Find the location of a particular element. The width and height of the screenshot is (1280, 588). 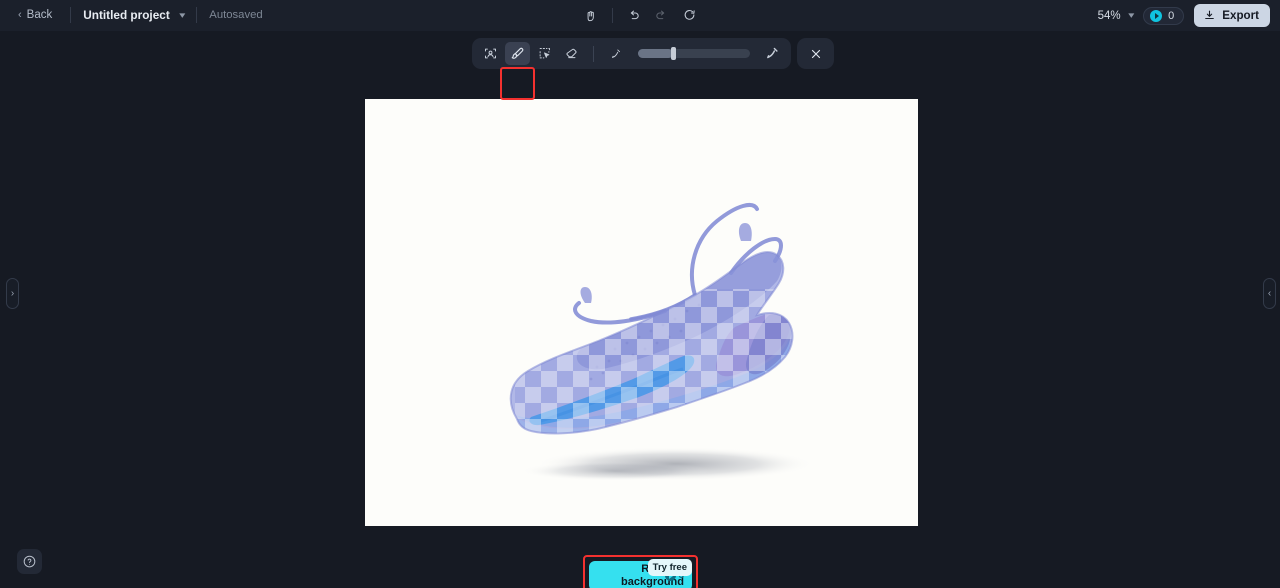

header-divider is located at coordinates (71, 15).